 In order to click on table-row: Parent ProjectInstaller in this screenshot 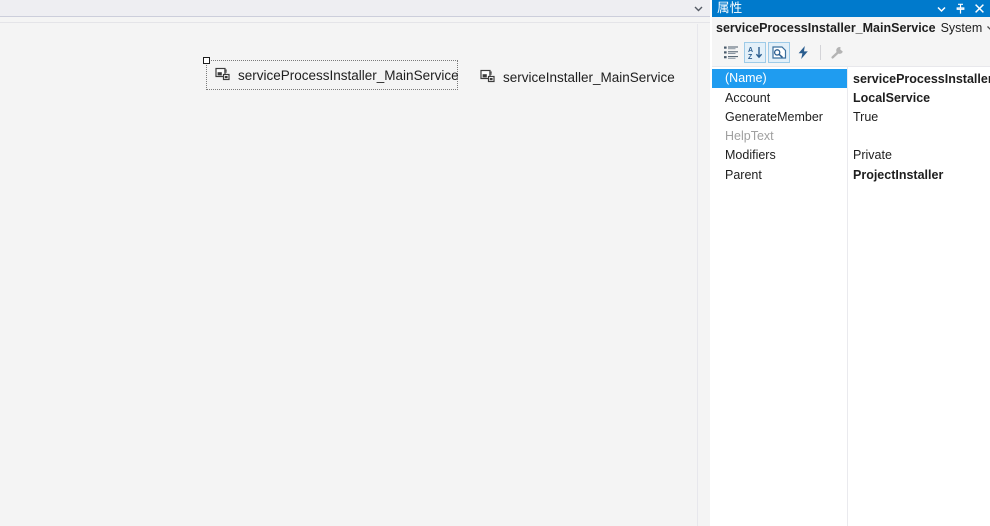, I will do `click(851, 174)`.